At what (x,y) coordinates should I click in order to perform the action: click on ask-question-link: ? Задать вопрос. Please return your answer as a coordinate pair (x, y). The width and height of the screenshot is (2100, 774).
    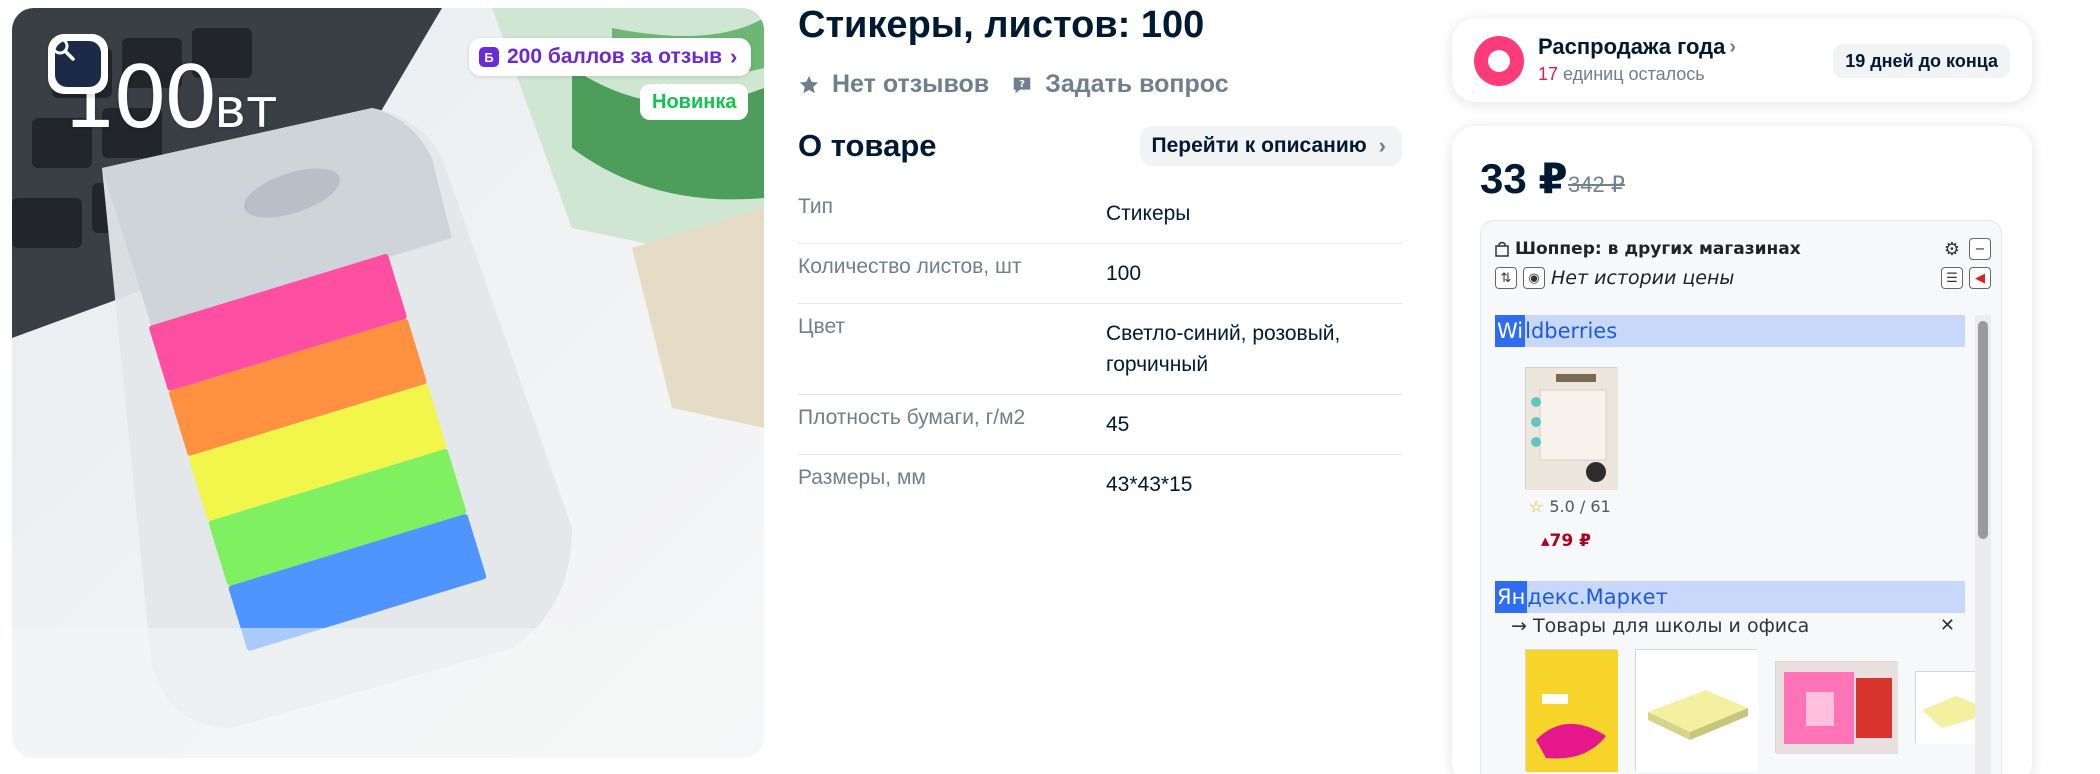
    Looking at the image, I should click on (1120, 84).